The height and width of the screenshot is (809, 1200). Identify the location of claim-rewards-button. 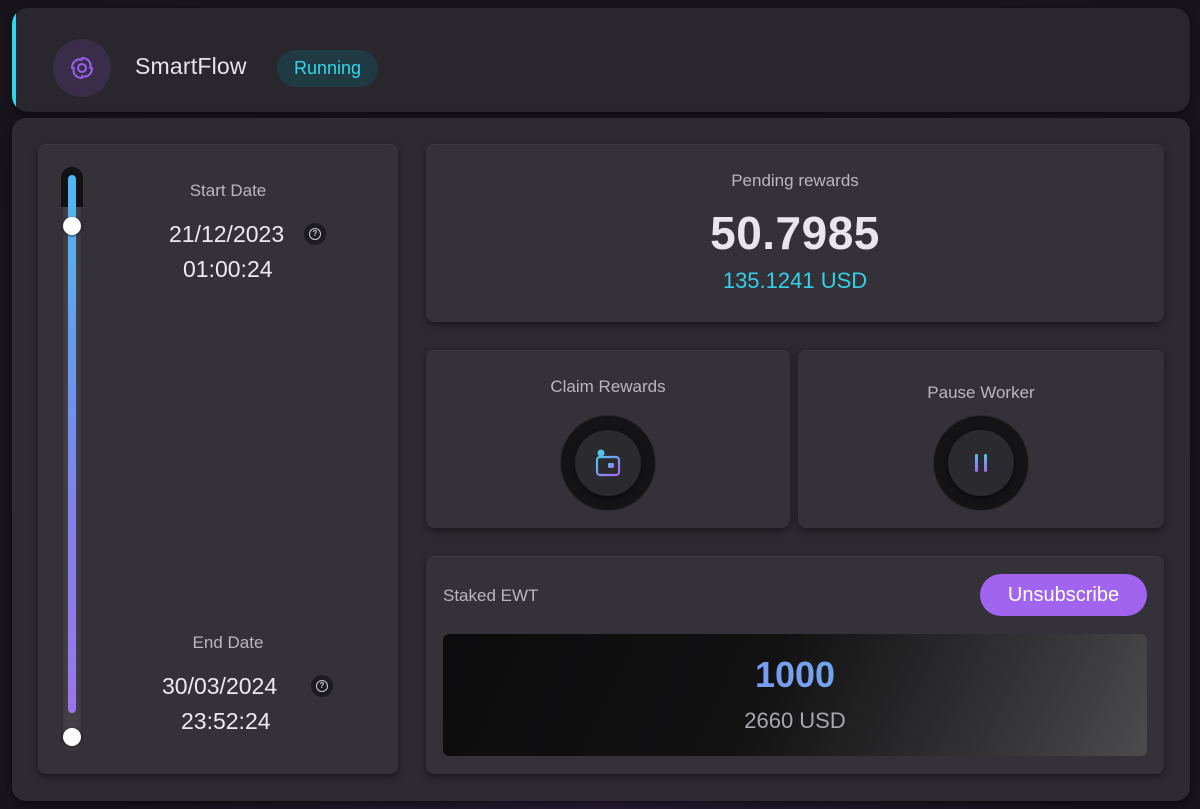
(608, 463).